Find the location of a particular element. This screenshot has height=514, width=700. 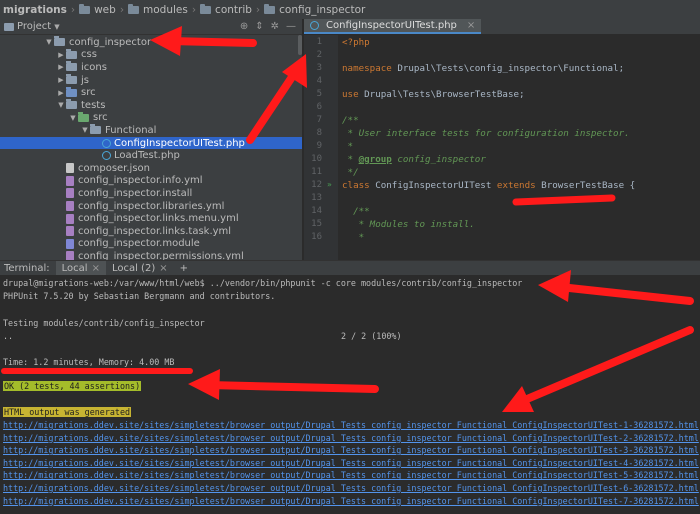

tree-item: config_inspector.links.task.yml is located at coordinates (151, 231).